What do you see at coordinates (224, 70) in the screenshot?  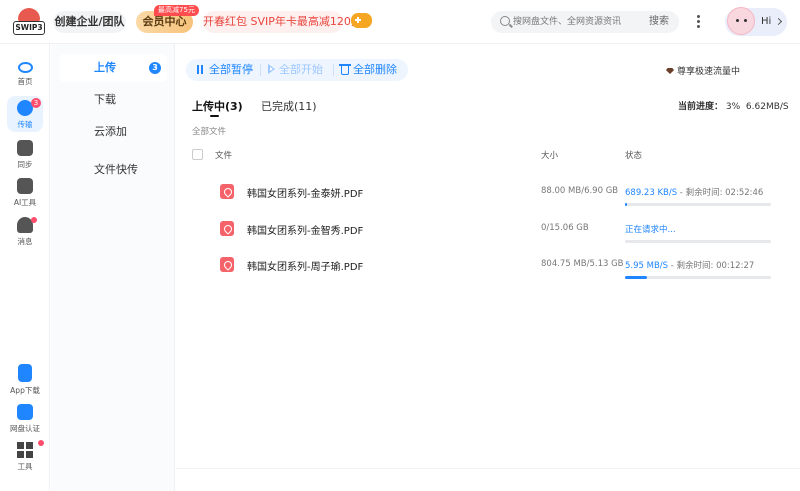 I see `pause-all-button: 全部暂停` at bounding box center [224, 70].